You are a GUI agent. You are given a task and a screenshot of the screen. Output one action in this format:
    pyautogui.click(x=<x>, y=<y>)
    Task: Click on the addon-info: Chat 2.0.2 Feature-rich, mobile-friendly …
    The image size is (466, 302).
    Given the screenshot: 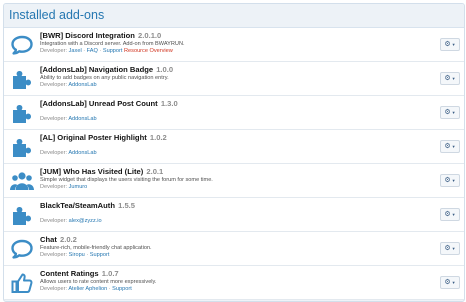 What is the action you would take?
    pyautogui.click(x=232, y=247)
    